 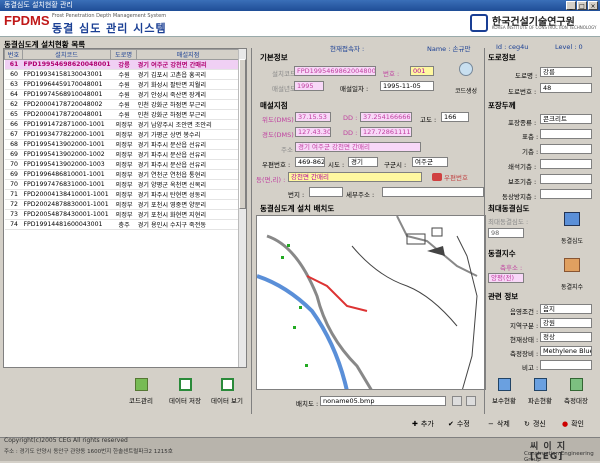 I want to click on cell-no: 69, so click(x=13, y=154).